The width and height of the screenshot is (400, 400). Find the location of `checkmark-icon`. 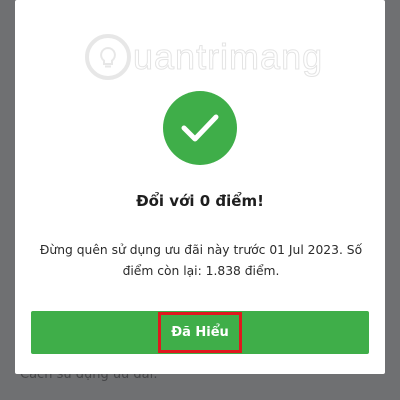

checkmark-icon is located at coordinates (200, 128).